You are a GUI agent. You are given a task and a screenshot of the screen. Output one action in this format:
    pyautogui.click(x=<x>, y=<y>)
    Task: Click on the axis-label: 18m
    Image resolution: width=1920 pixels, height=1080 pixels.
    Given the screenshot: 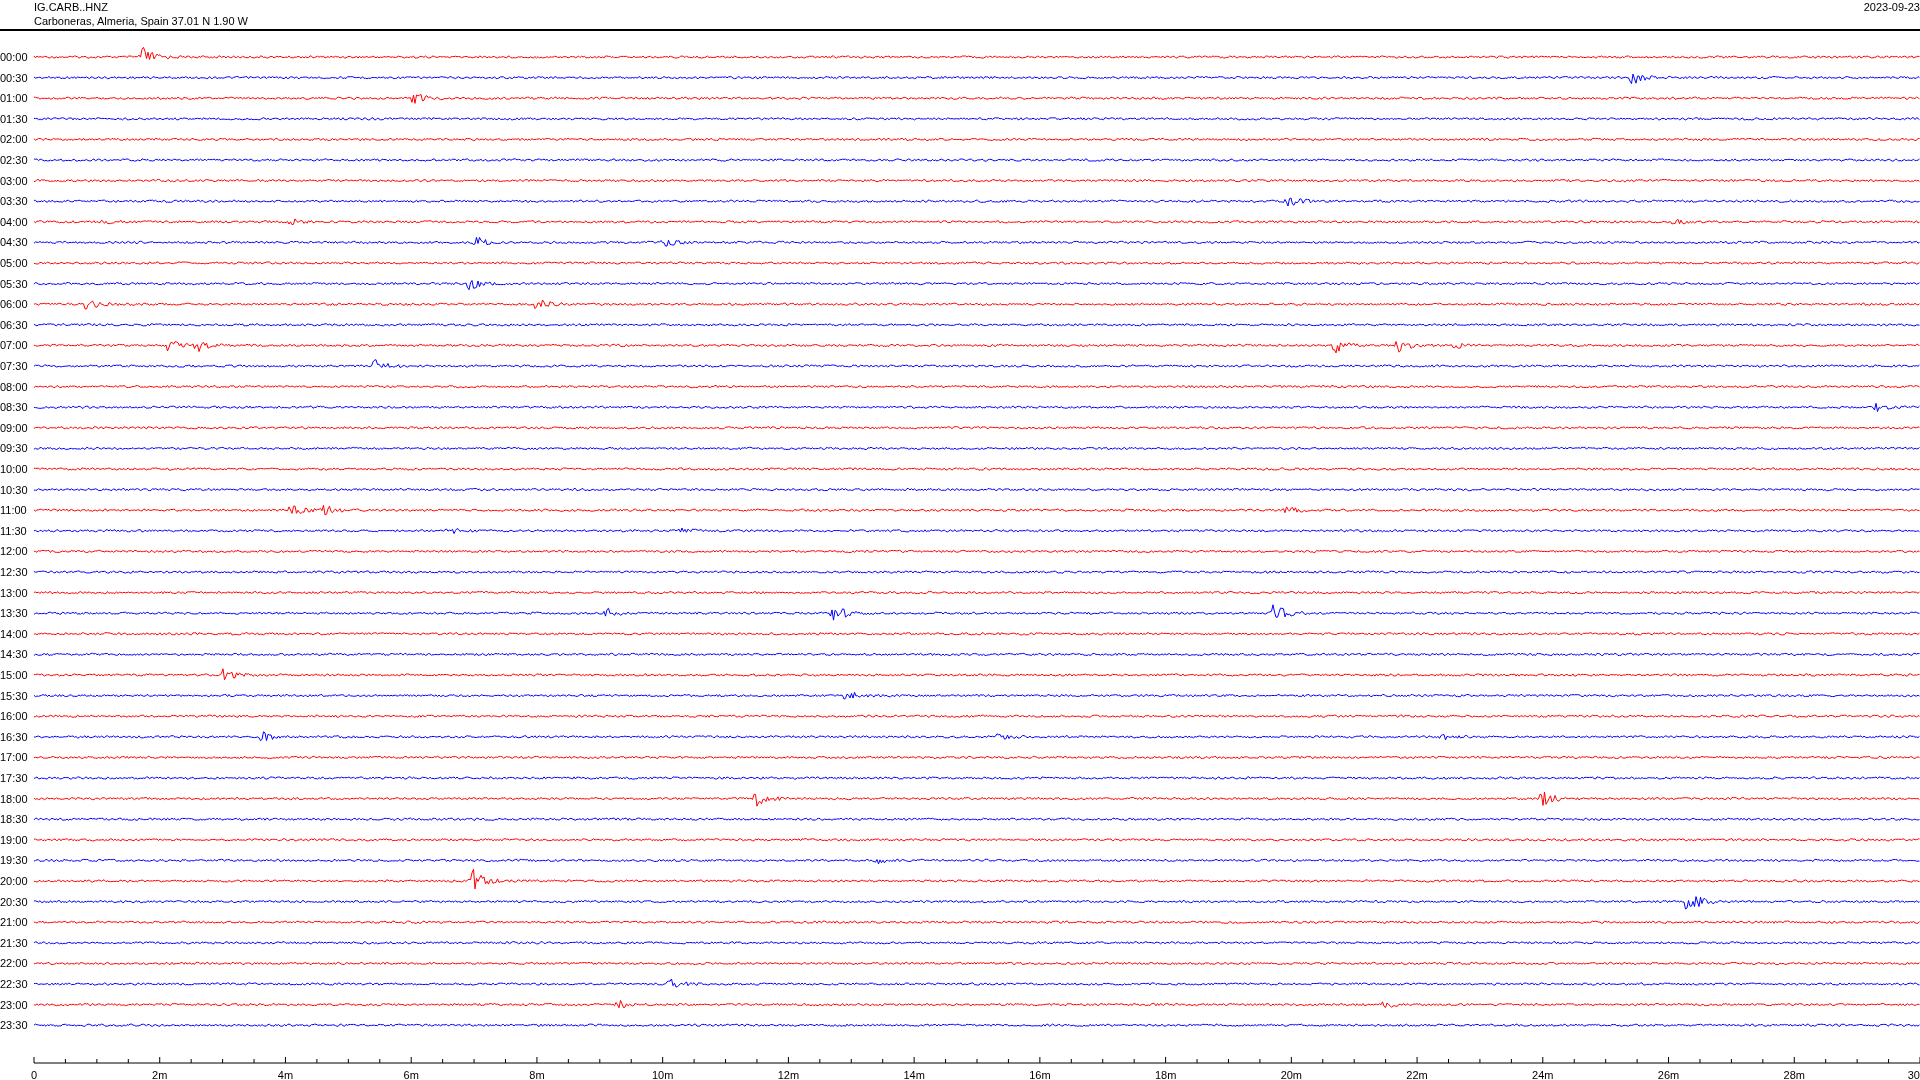 What is the action you would take?
    pyautogui.click(x=1165, y=1074)
    